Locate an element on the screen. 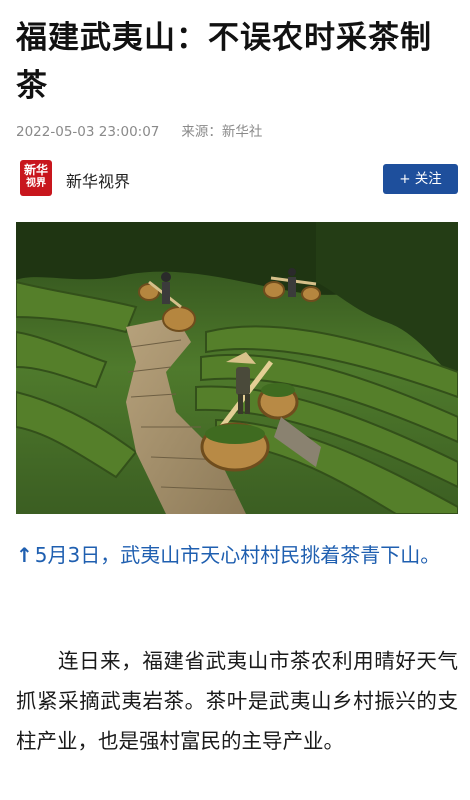  up-arrow-icon: ↑ is located at coordinates (24, 555).